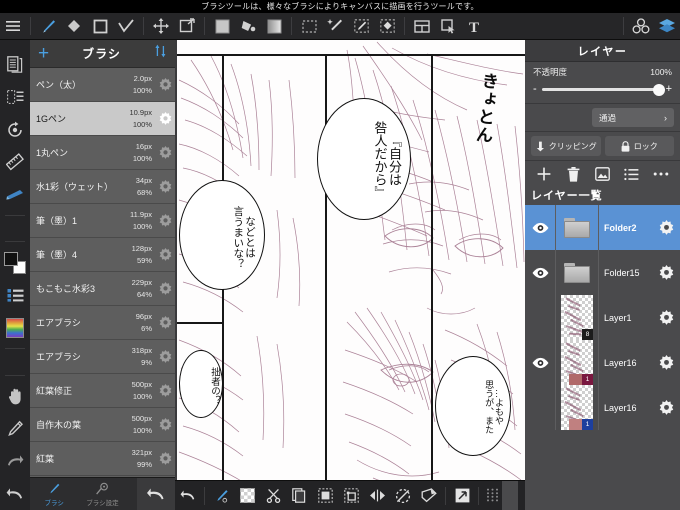 The image size is (680, 510). Describe the element at coordinates (667, 26) in the screenshot. I see `layers-tool-icon` at that location.